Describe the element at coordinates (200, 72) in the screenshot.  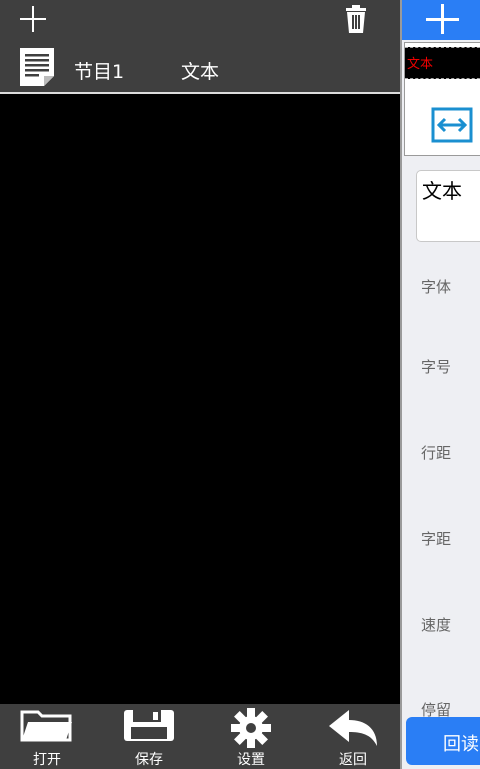
I see `program-type: 文本` at that location.